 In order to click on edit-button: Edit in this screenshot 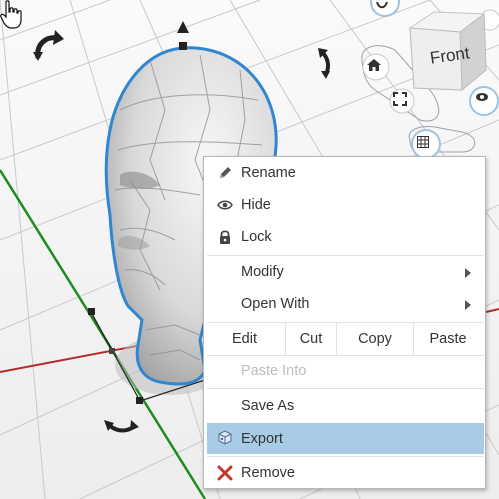, I will do `click(244, 339)`.